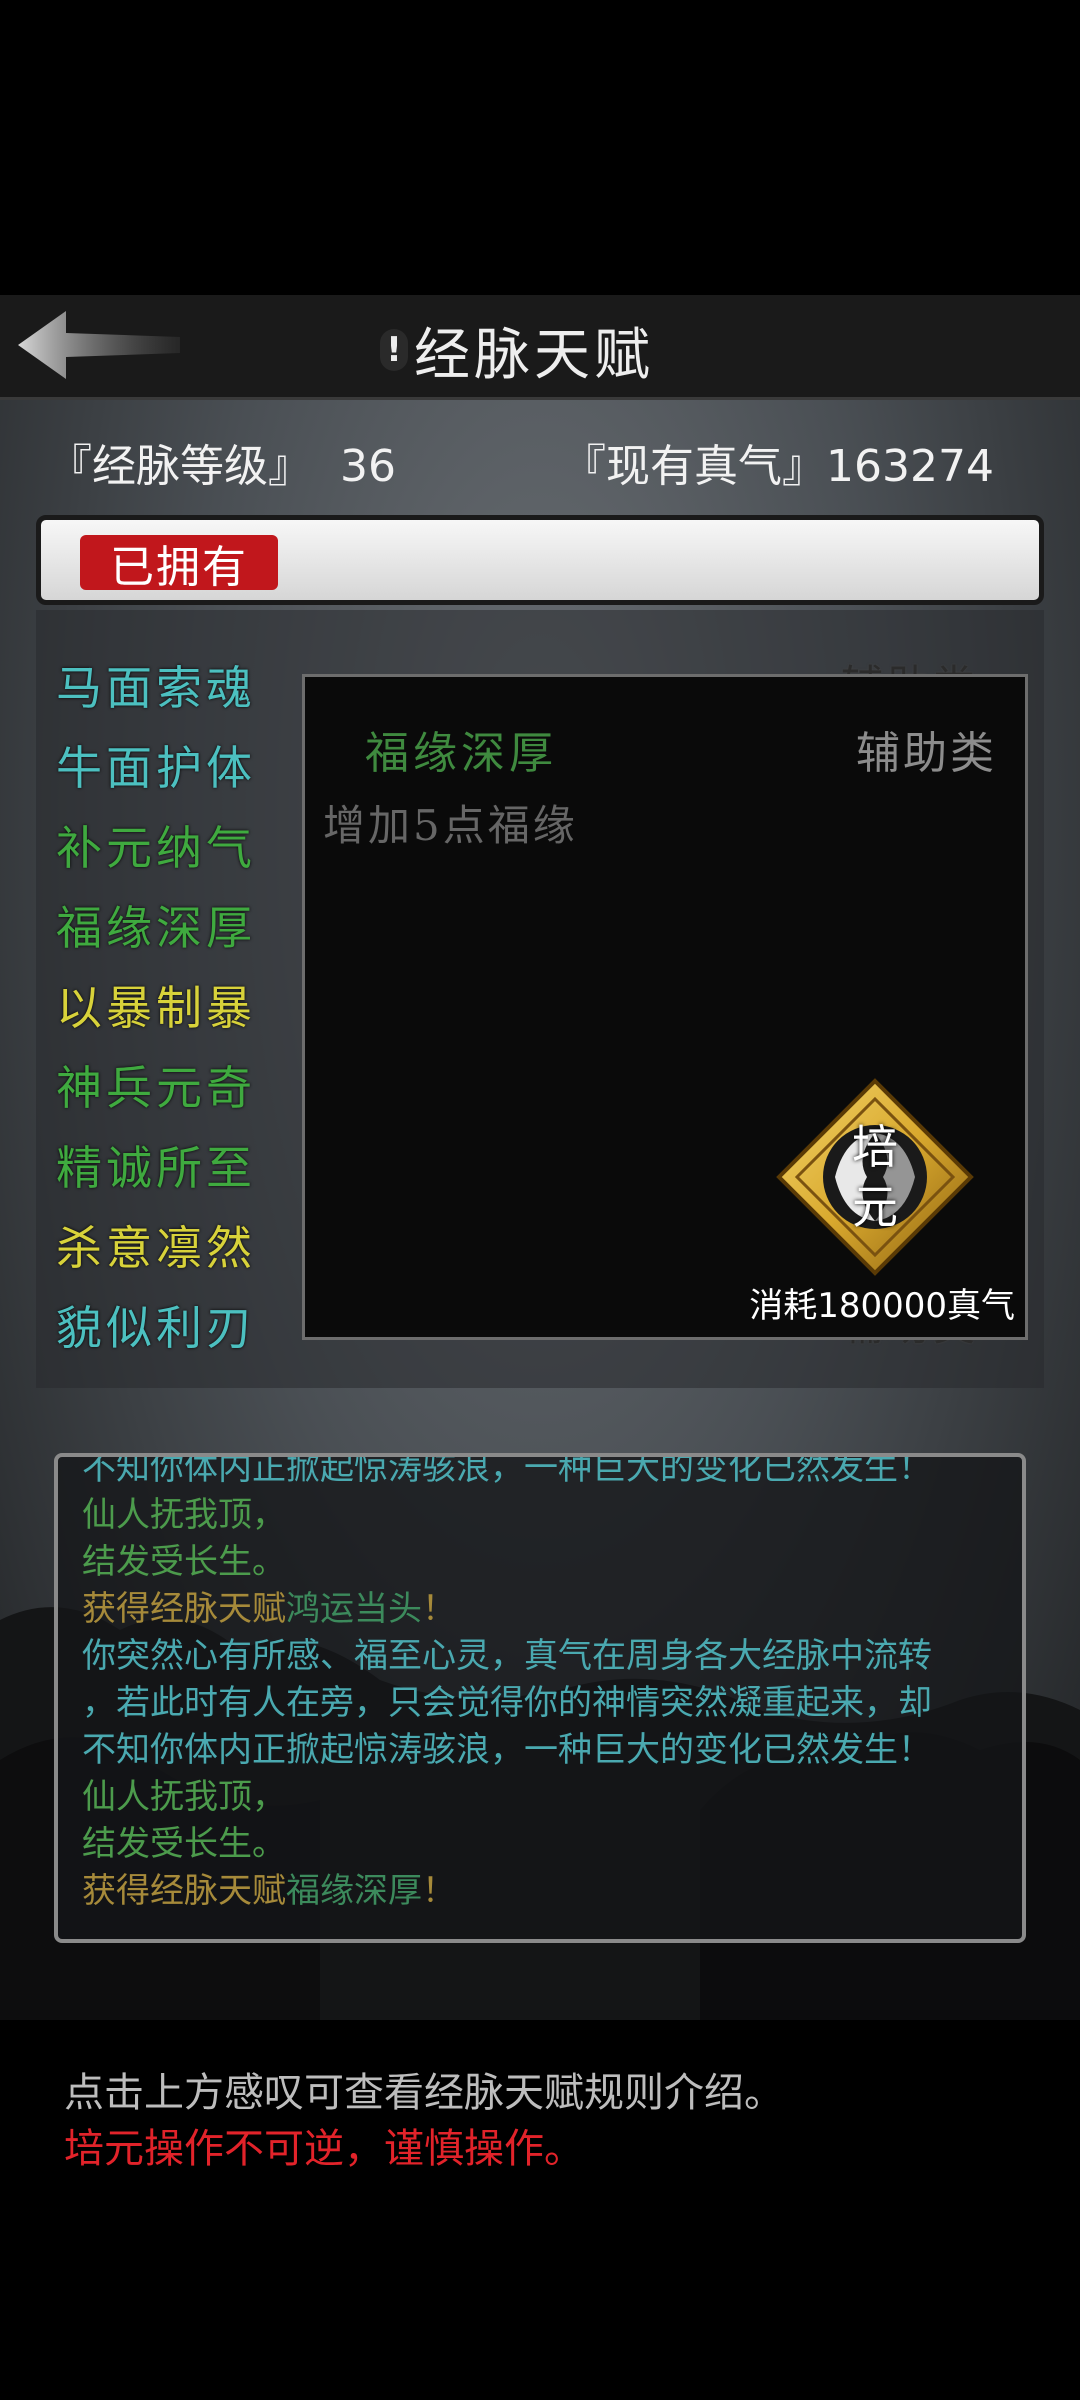  What do you see at coordinates (156, 925) in the screenshot?
I see `talent-item: 福缘深厚` at bounding box center [156, 925].